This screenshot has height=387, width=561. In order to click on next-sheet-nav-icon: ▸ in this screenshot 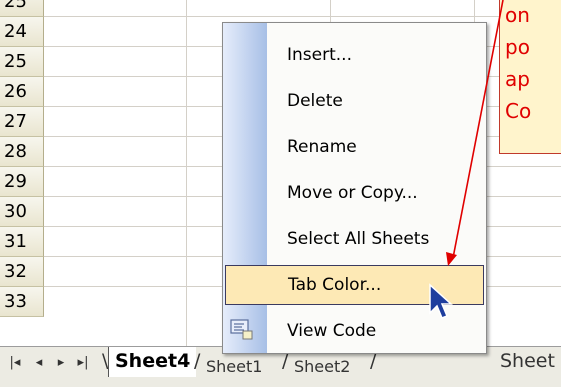, I will do `click(61, 362)`.